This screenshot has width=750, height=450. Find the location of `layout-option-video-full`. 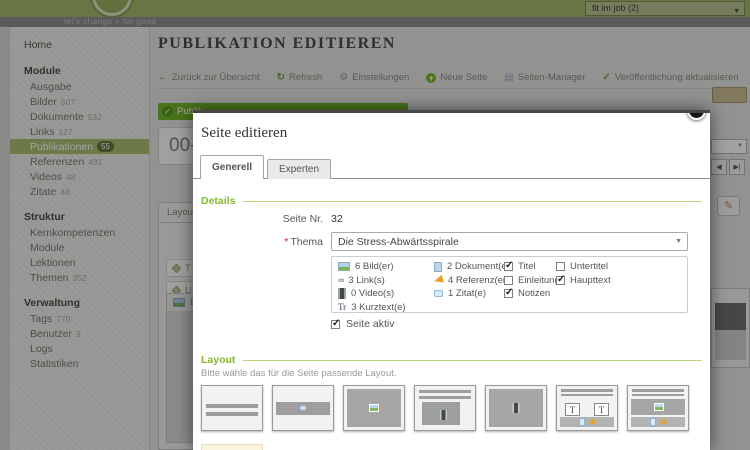

layout-option-video-full is located at coordinates (516, 408).